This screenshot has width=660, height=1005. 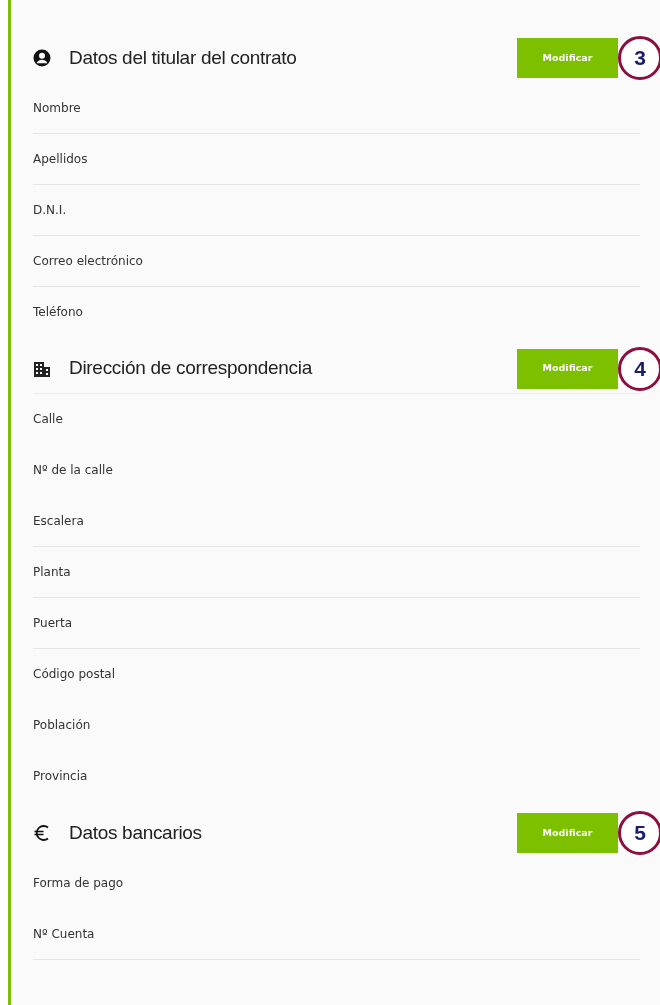 What do you see at coordinates (58, 312) in the screenshot?
I see `field-label: Teléfono` at bounding box center [58, 312].